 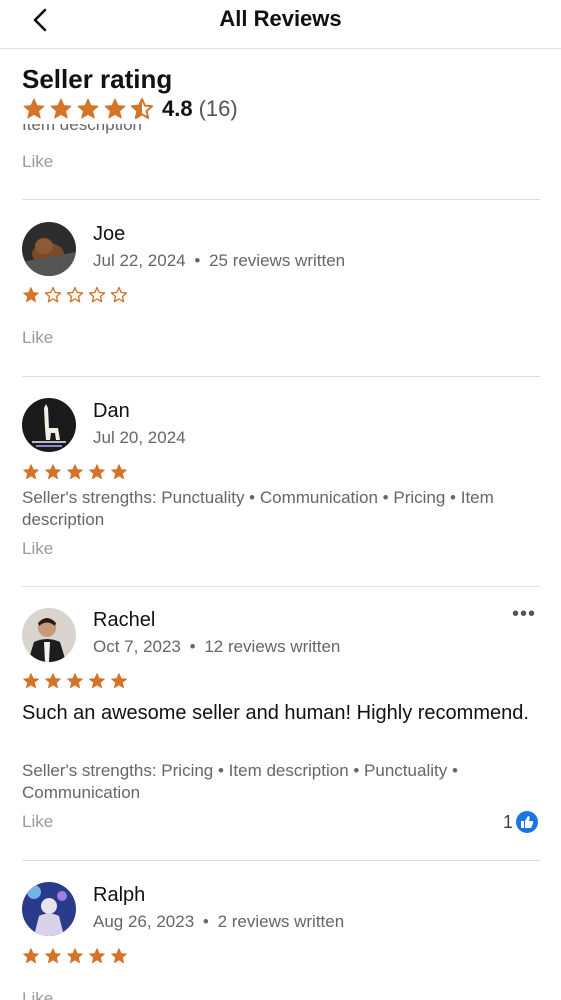 I want to click on reviews-written: 12 reviews written, so click(x=272, y=646).